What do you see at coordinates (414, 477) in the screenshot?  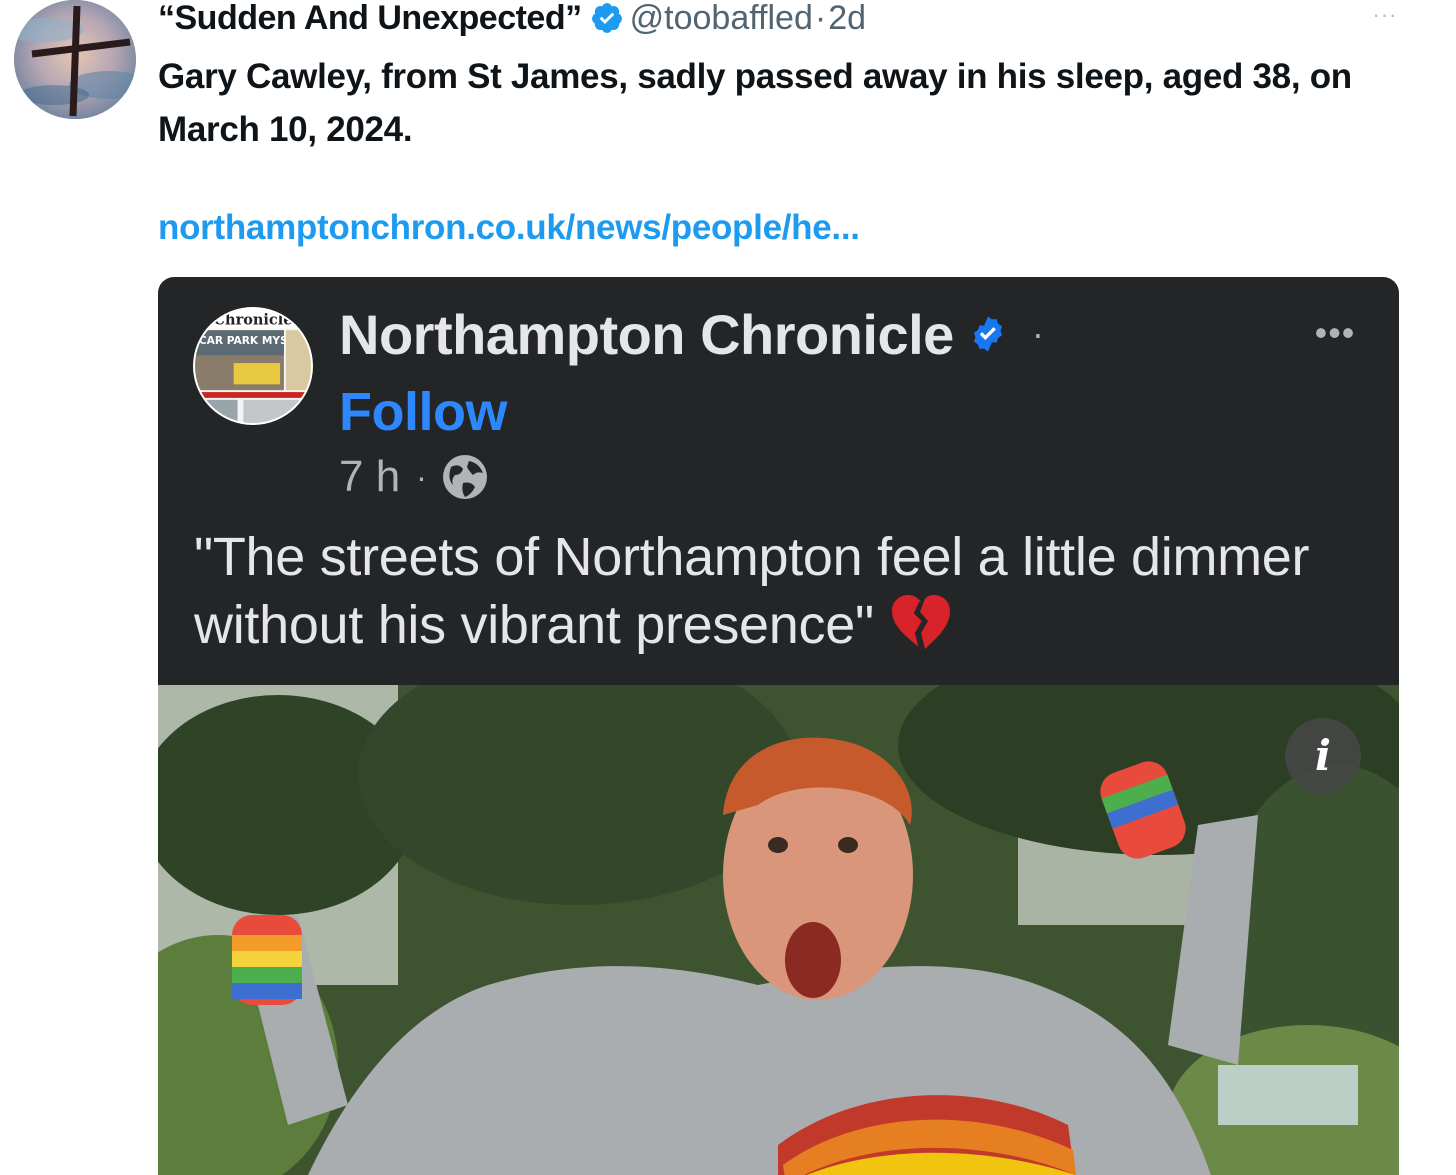 I see `post-meta: 7 h ·` at bounding box center [414, 477].